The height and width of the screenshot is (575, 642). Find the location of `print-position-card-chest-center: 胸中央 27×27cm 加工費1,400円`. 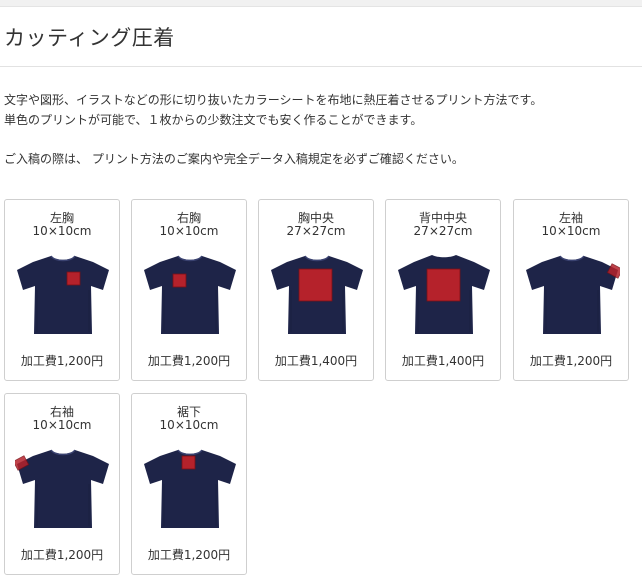

print-position-card-chest-center: 胸中央 27×27cm 加工費1,400円 is located at coordinates (316, 290).